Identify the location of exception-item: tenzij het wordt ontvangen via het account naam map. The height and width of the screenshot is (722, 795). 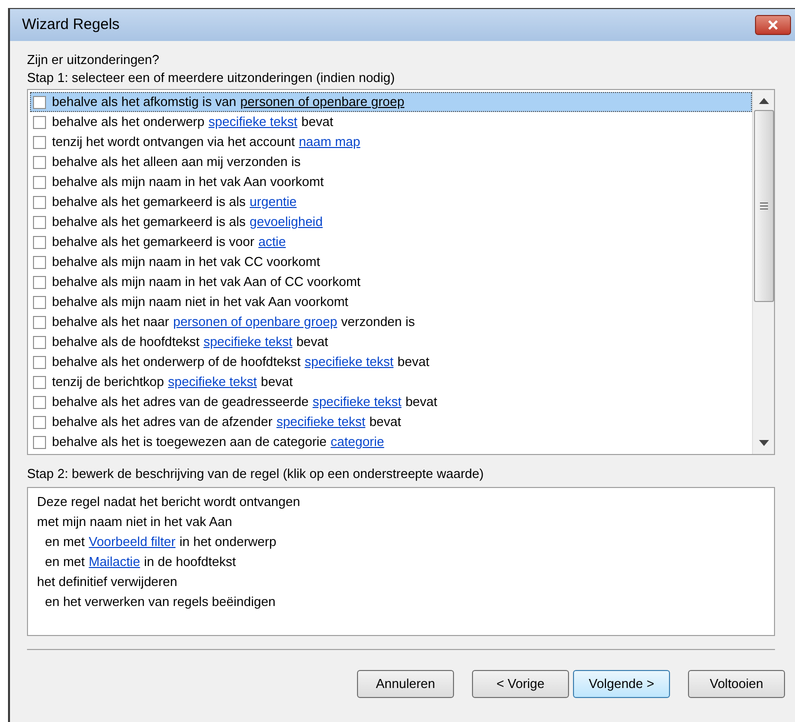
(391, 142).